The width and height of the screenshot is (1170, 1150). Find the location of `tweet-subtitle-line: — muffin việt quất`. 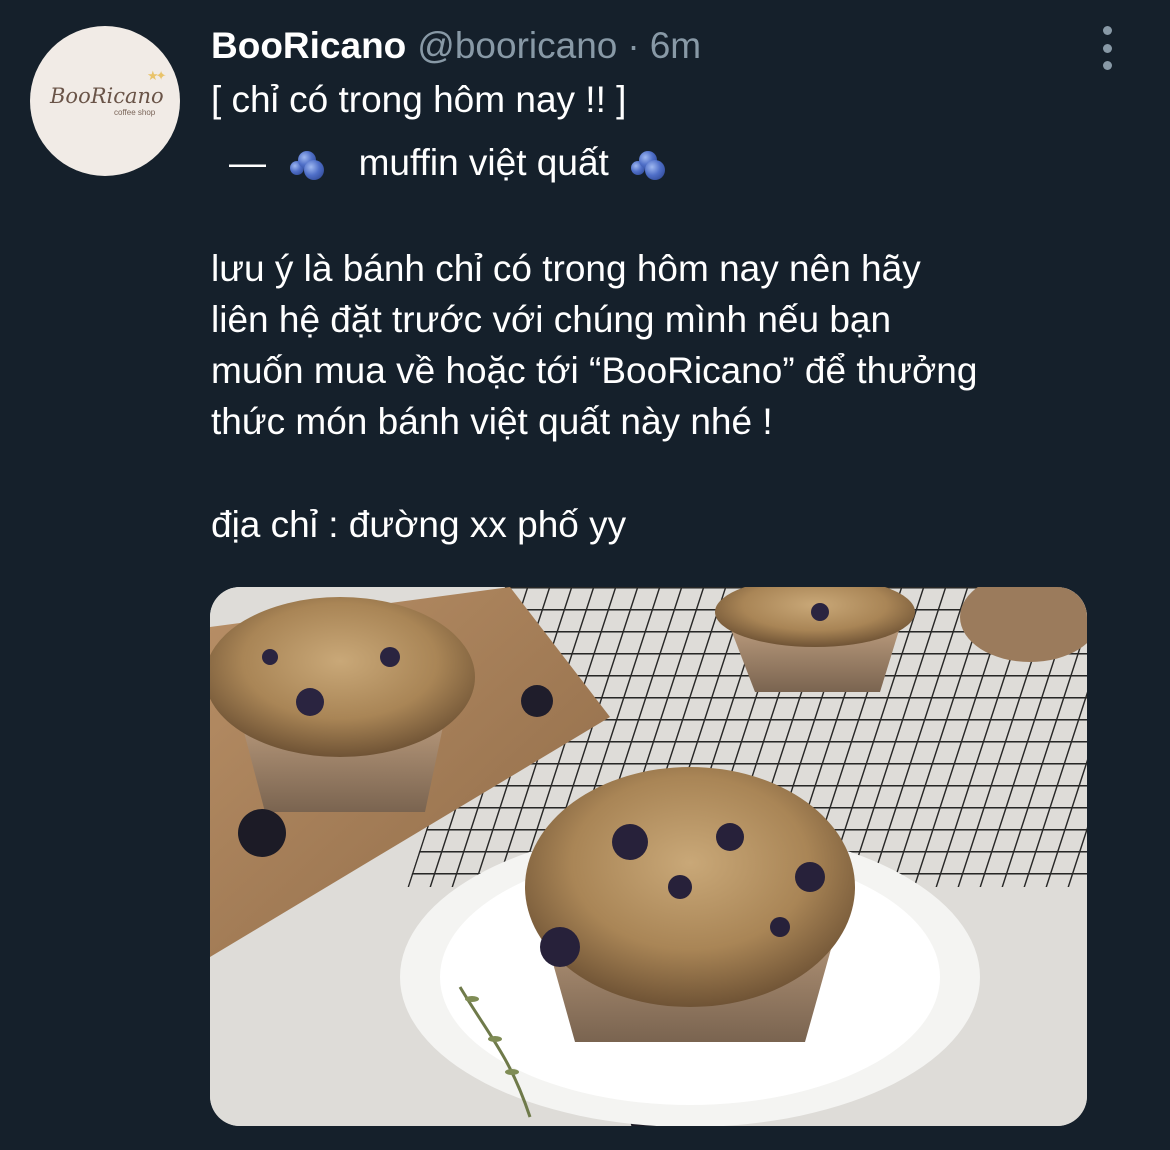

tweet-subtitle-line: — muffin việt quất is located at coordinates (449, 163).